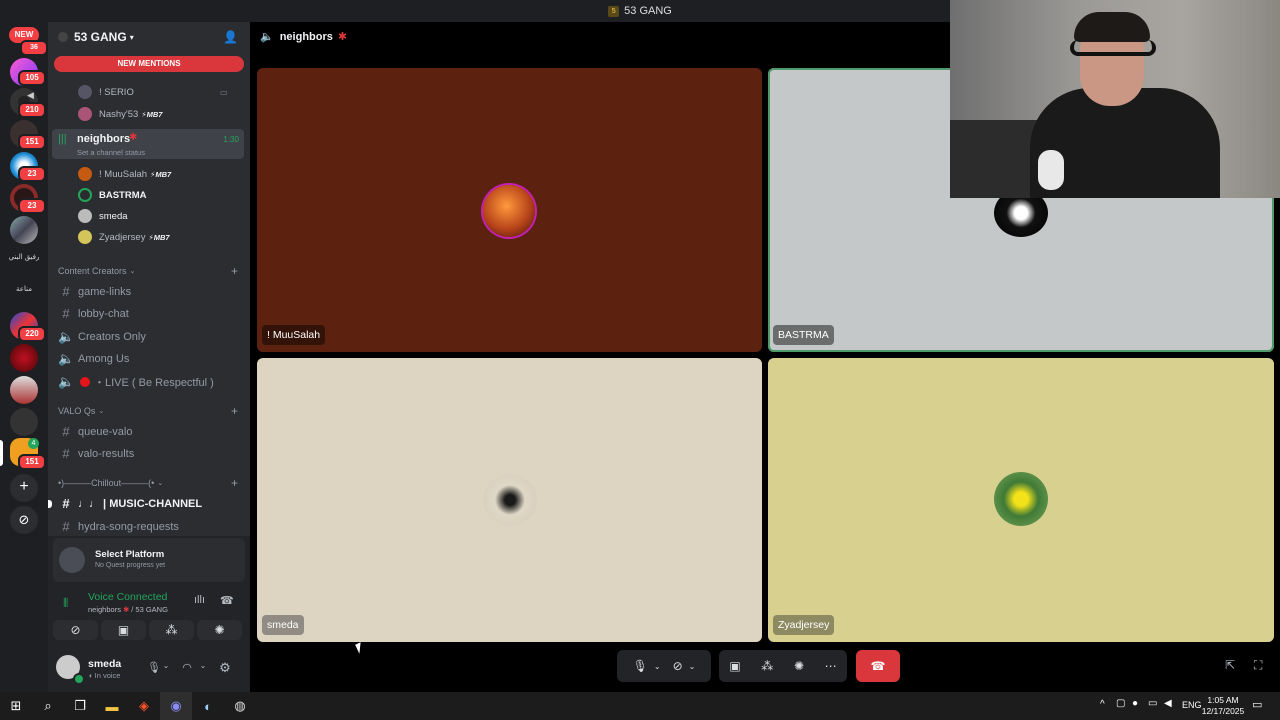 This screenshot has width=1280, height=720. What do you see at coordinates (96, 271) in the screenshot?
I see `category-content-creators: Content Creators ⌄` at bounding box center [96, 271].